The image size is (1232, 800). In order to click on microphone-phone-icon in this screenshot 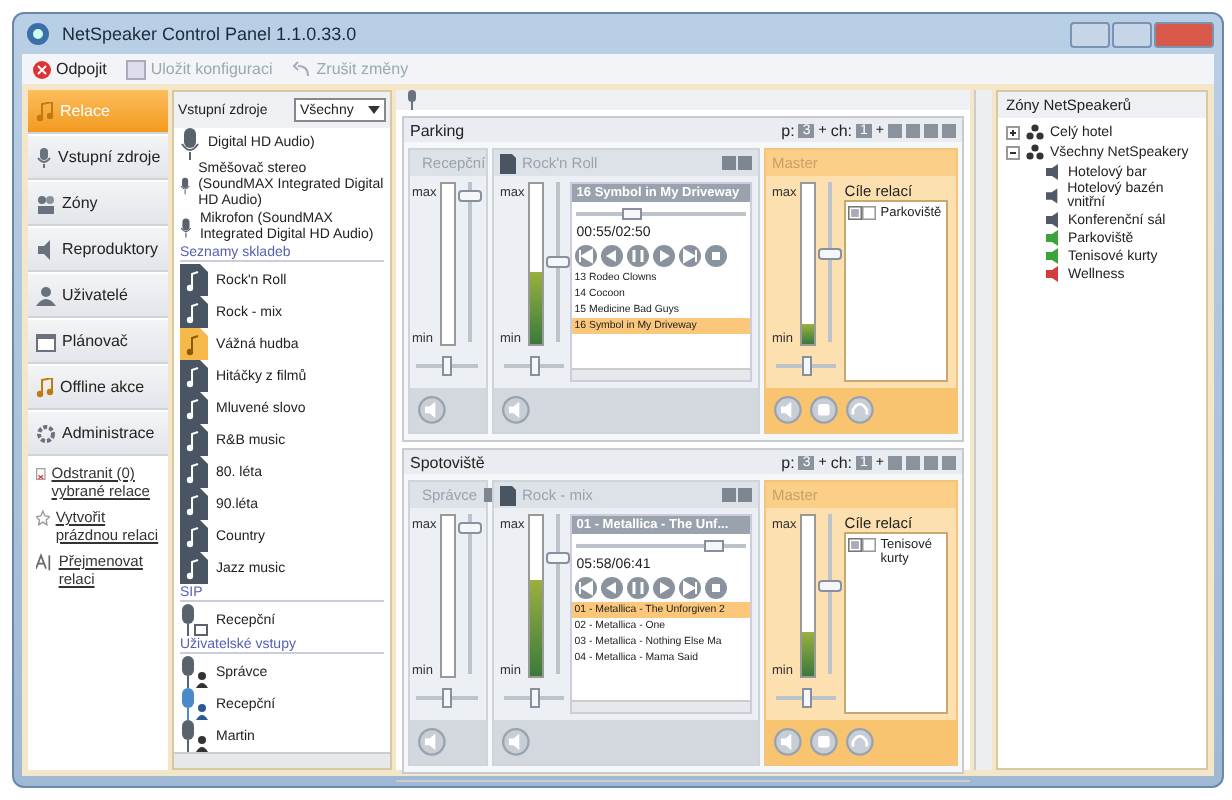, I will do `click(194, 620)`.